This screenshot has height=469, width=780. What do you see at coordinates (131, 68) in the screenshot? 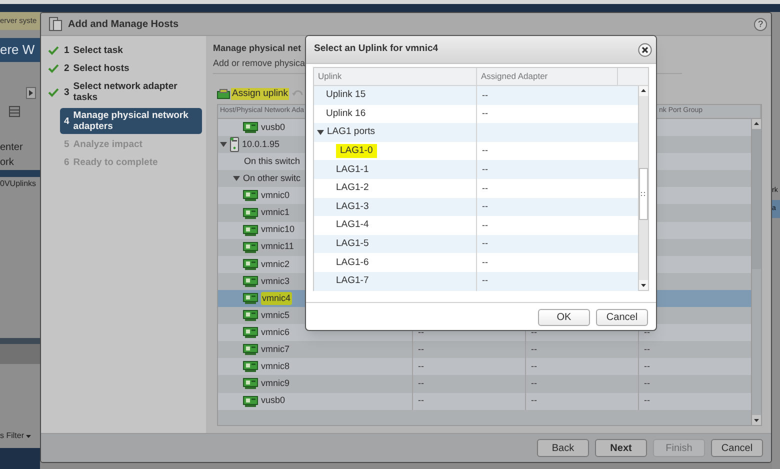
I see `wizard-step: 2 Select hosts` at bounding box center [131, 68].